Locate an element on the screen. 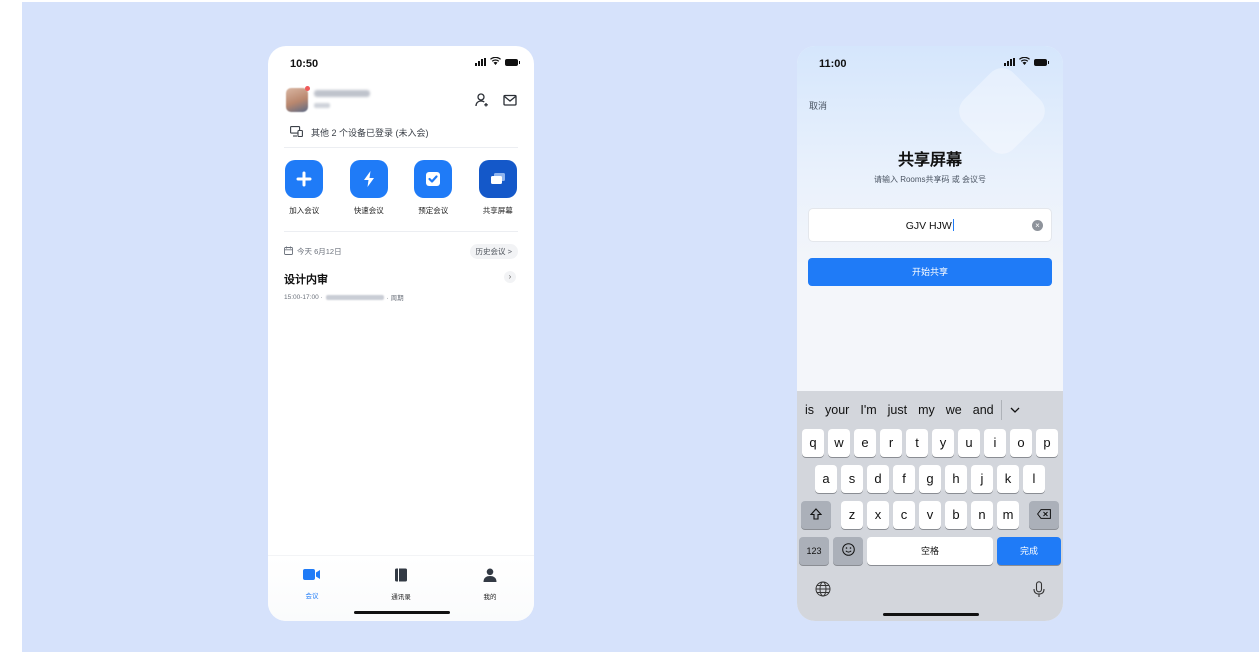 The height and width of the screenshot is (652, 1259). backspace-key is located at coordinates (1044, 515).